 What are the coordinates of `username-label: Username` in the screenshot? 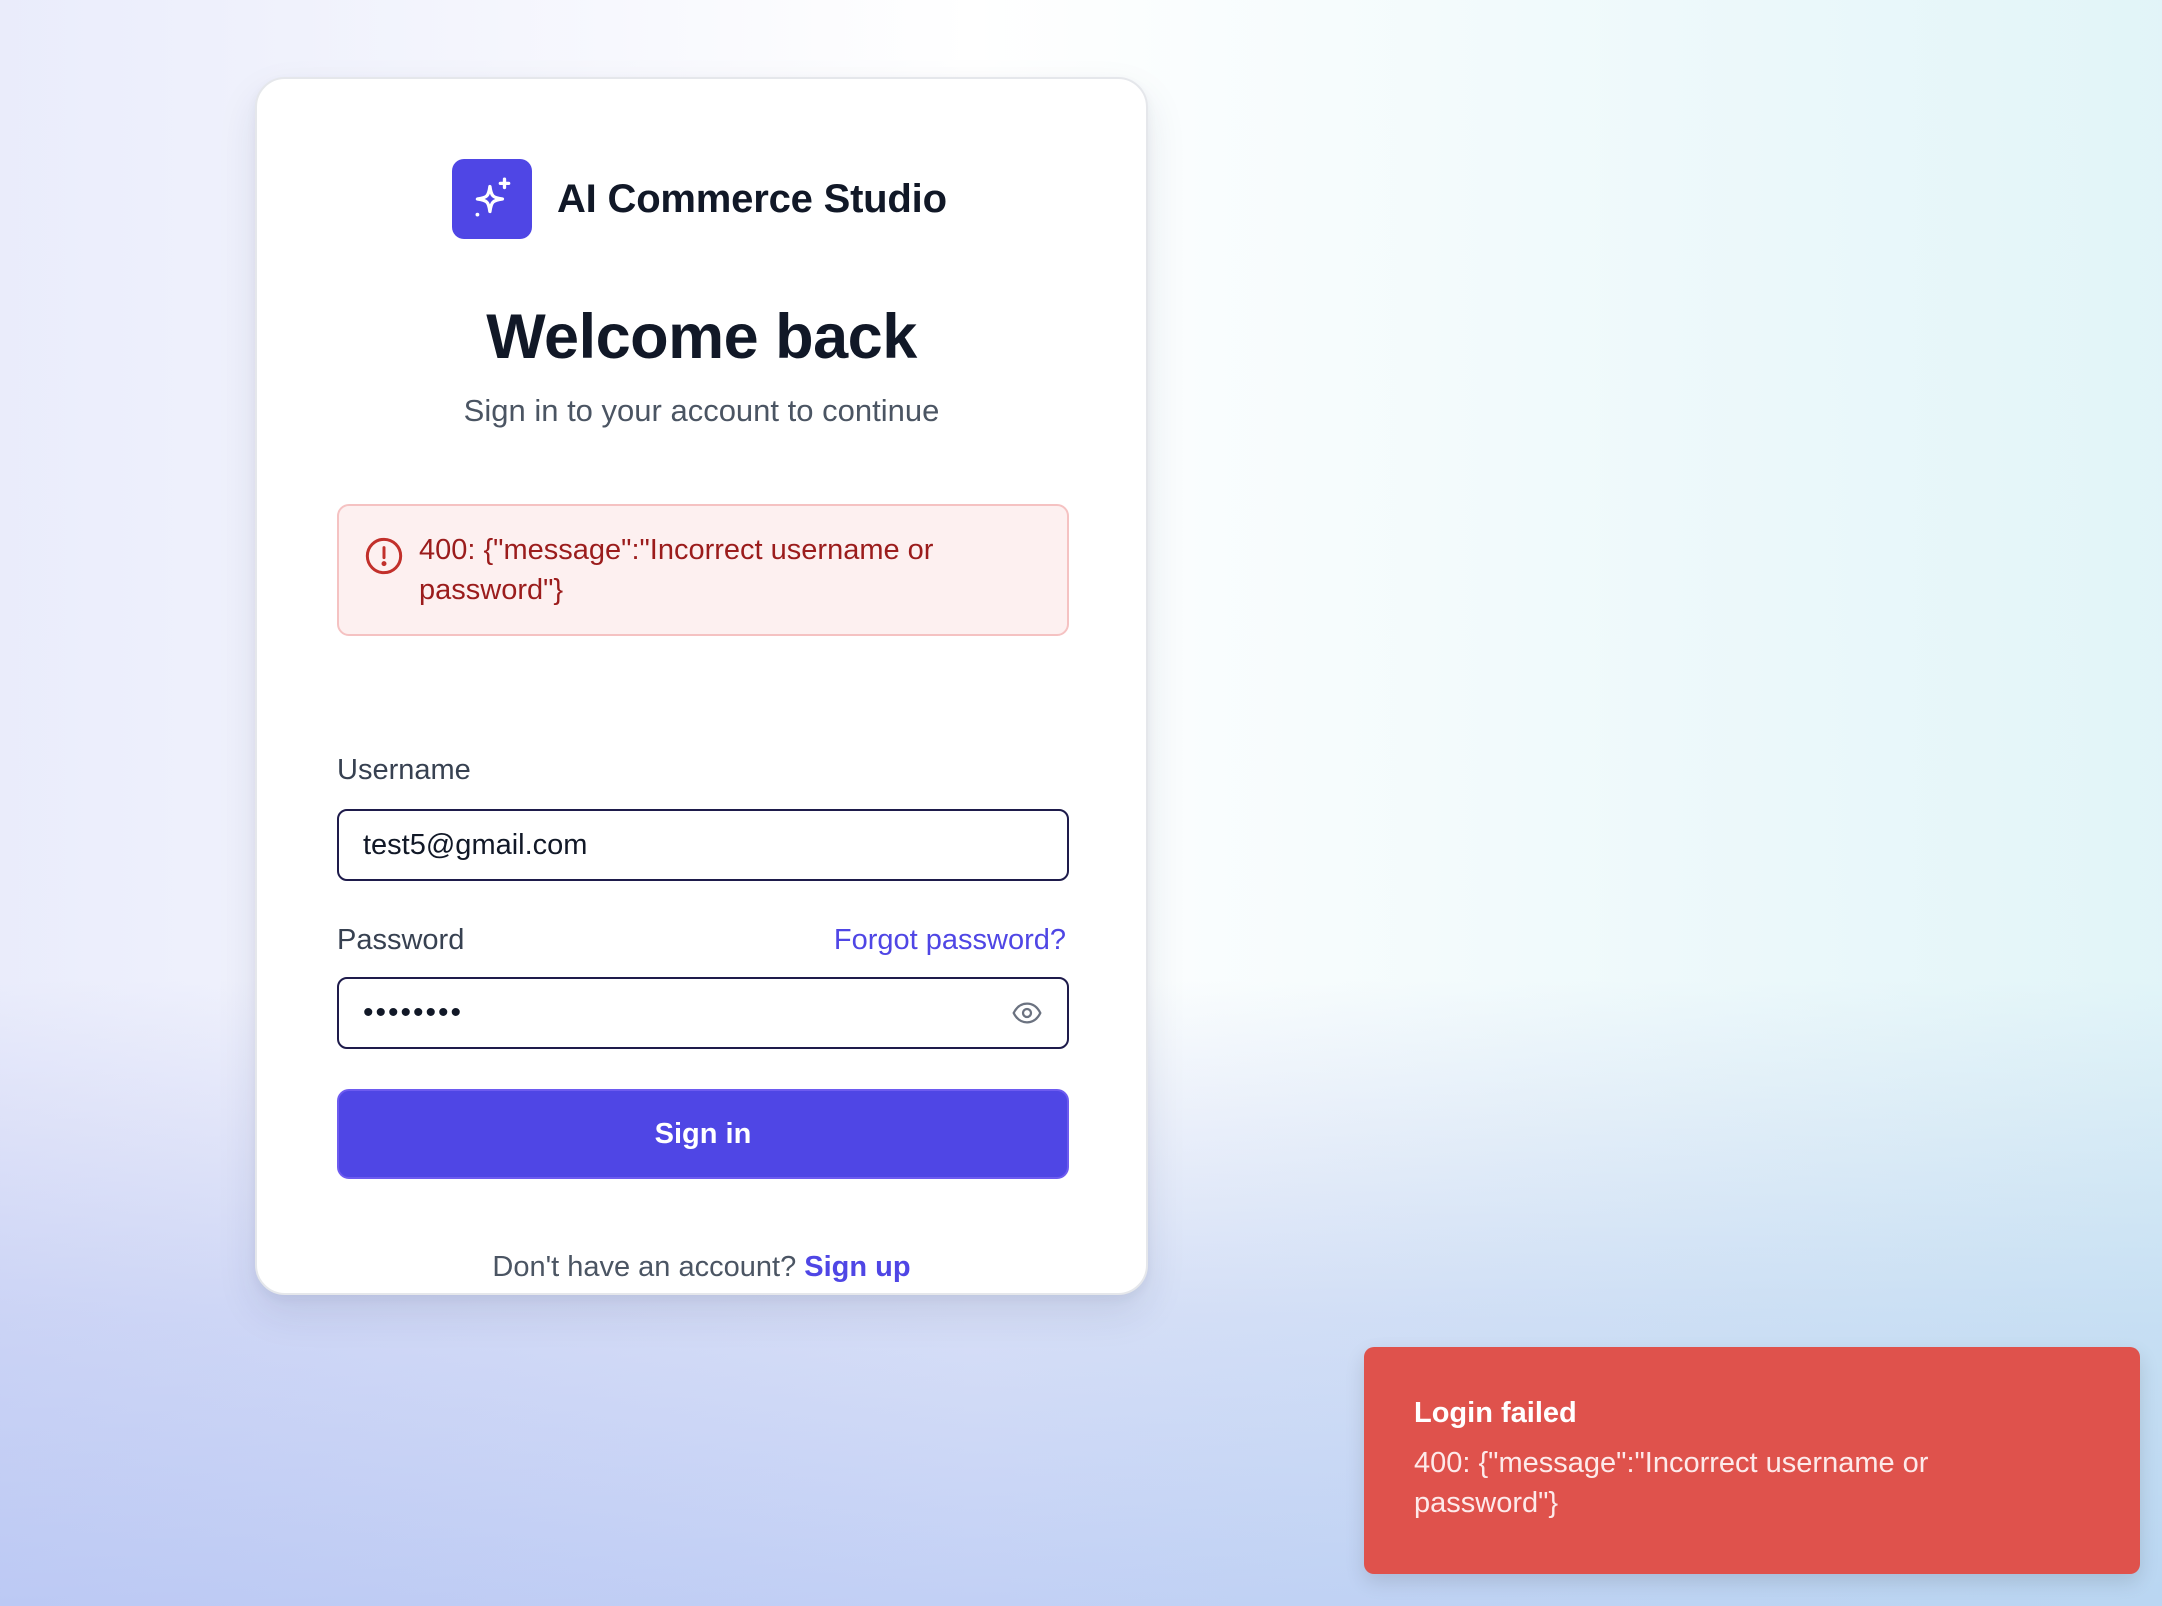 It's located at (404, 770).